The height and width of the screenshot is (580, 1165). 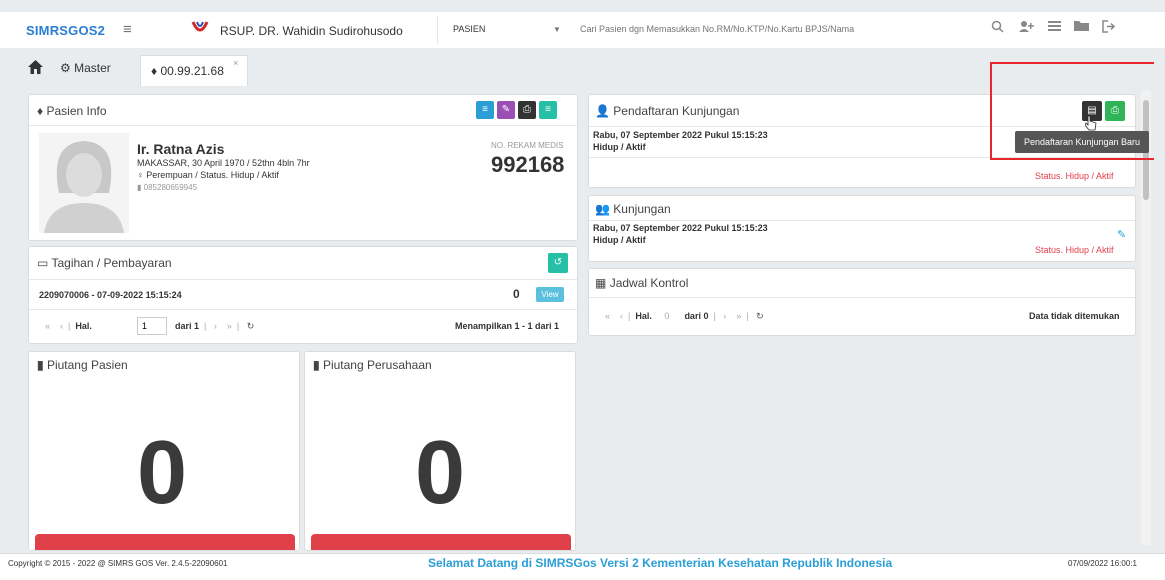 I want to click on hospital-header: RSUP. DR. Wahidin Sudirohusodo, so click(x=293, y=30).